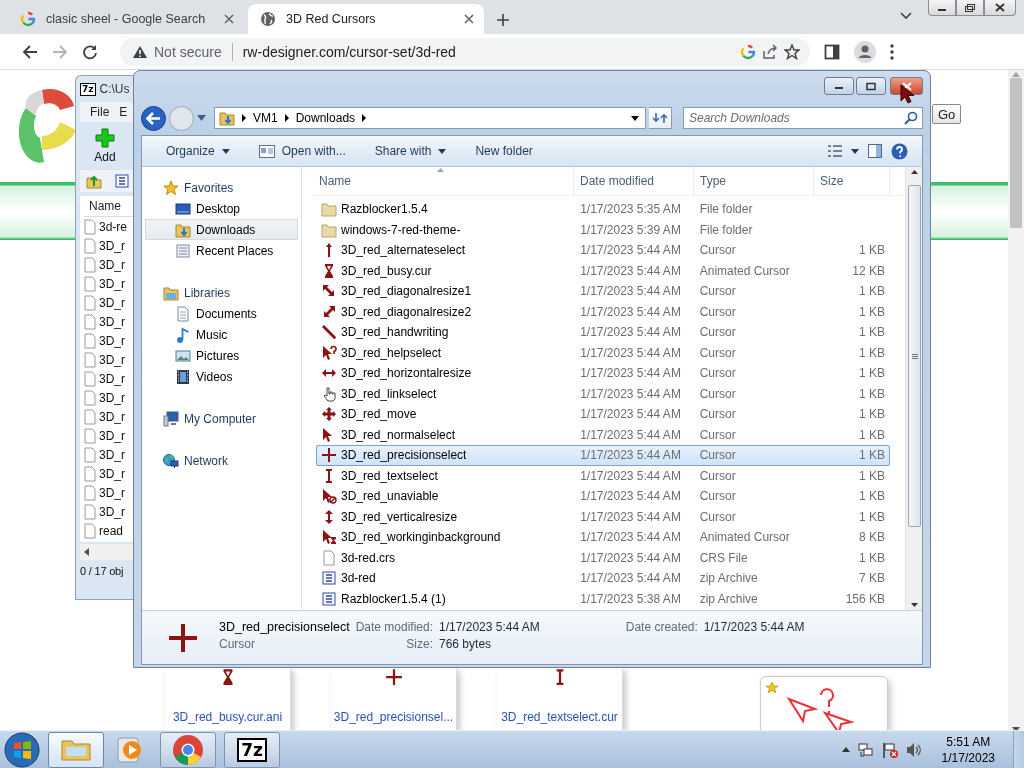 The image size is (1024, 768). Describe the element at coordinates (503, 151) in the screenshot. I see `command-button: New folder` at that location.